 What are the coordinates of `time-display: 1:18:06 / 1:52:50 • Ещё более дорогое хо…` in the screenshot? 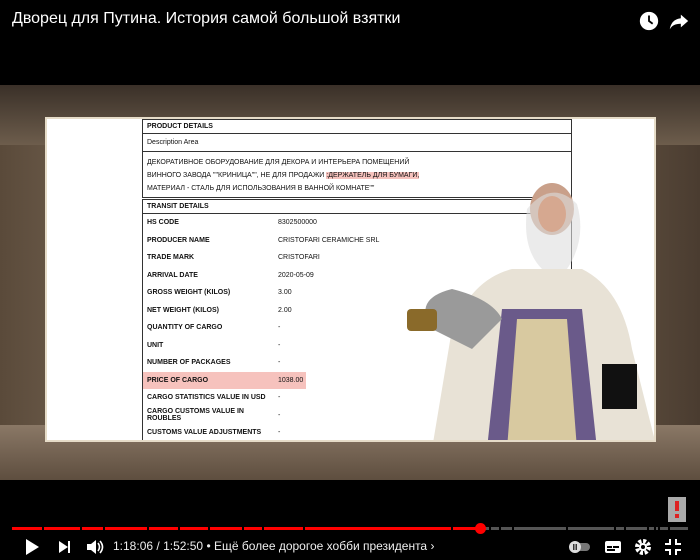 It's located at (274, 546).